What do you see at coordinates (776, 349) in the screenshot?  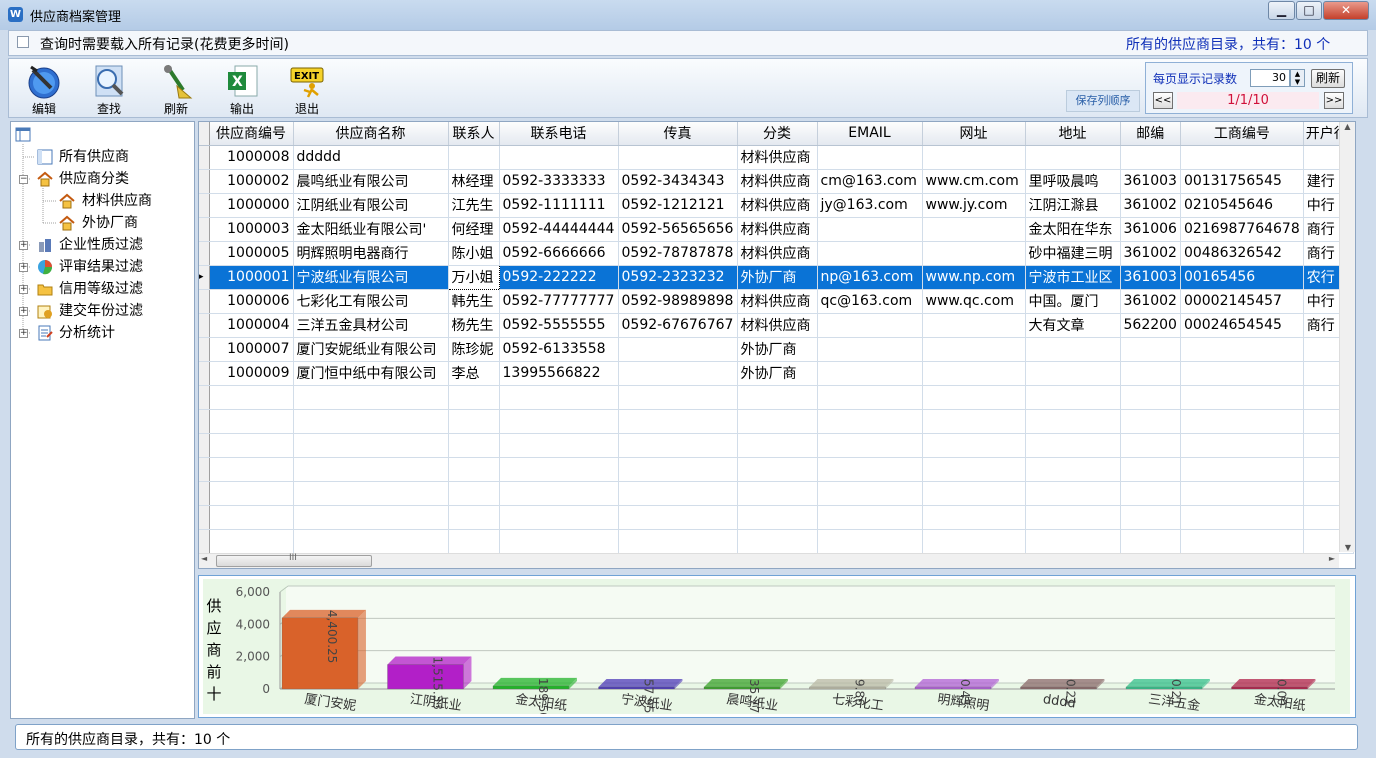 I see `table-row: 1000007 厦门安妮纸业有限公司 陈珍妮 0592-6133558 外协厂商` at bounding box center [776, 349].